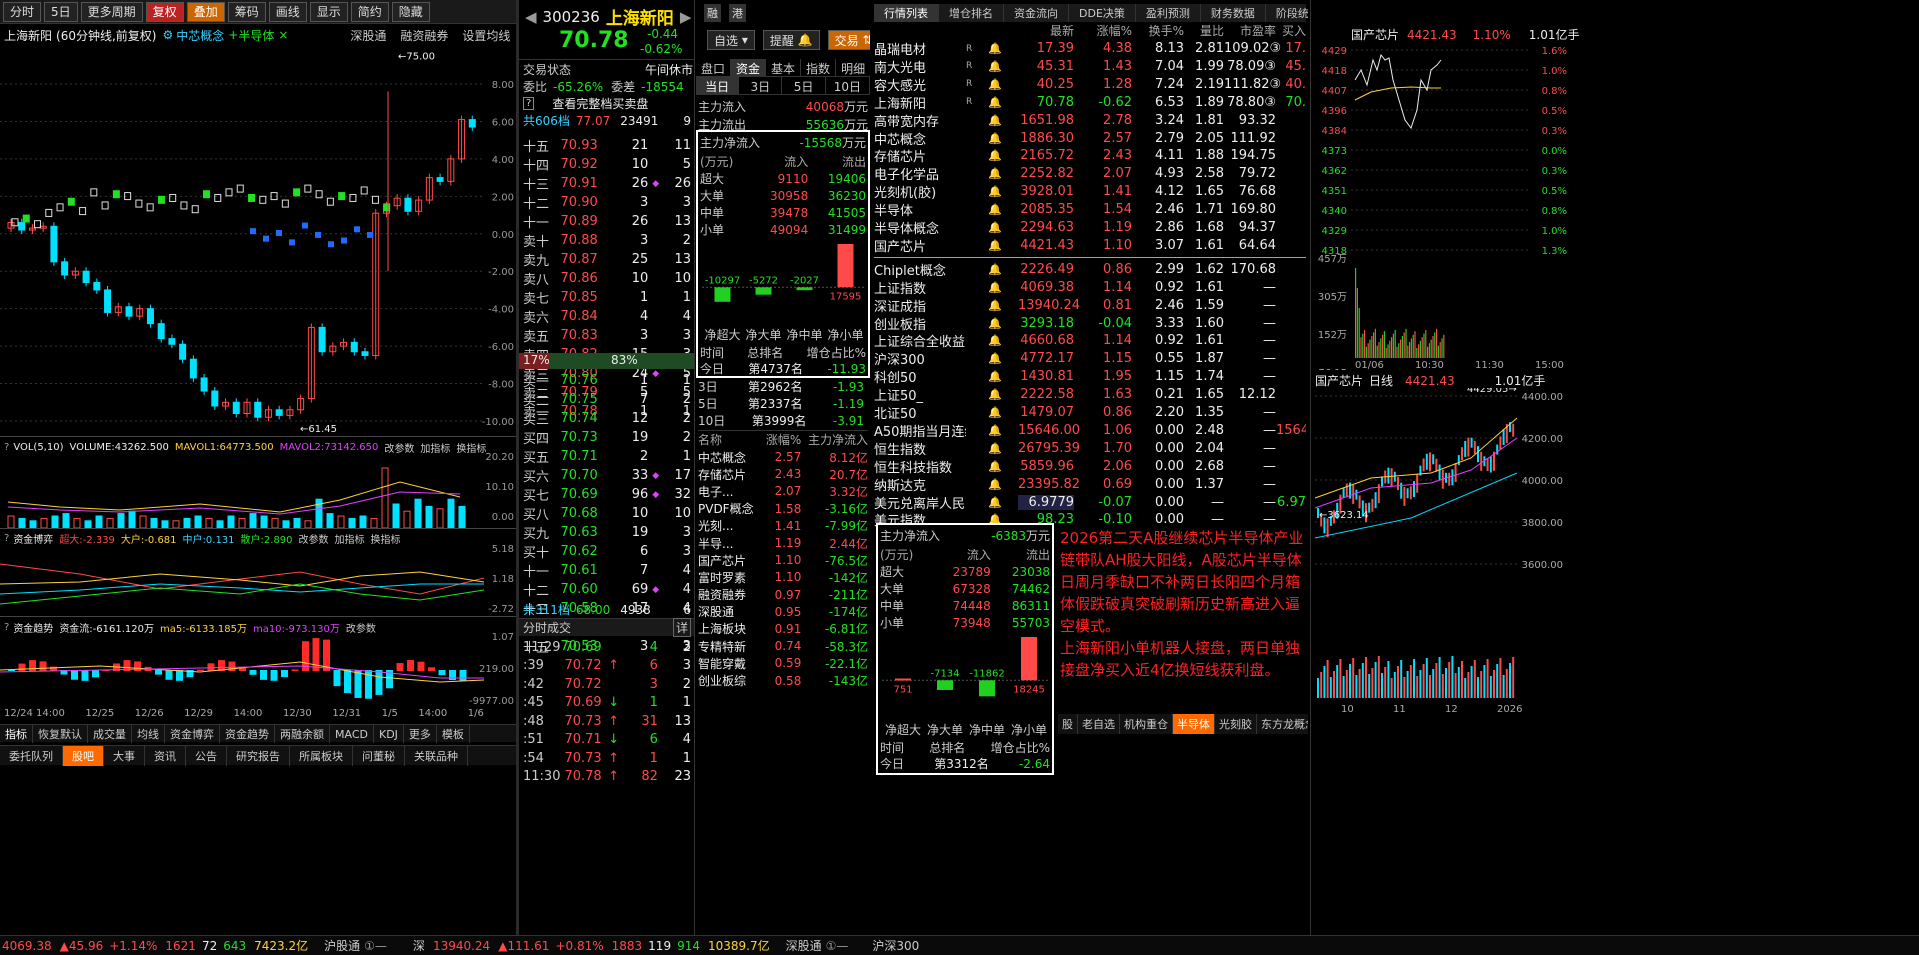 The height and width of the screenshot is (955, 1919). I want to click on quote-row: 半导体 🔔 2085.35 1.54 2.46 1.71 169.80, so click(1090, 210).